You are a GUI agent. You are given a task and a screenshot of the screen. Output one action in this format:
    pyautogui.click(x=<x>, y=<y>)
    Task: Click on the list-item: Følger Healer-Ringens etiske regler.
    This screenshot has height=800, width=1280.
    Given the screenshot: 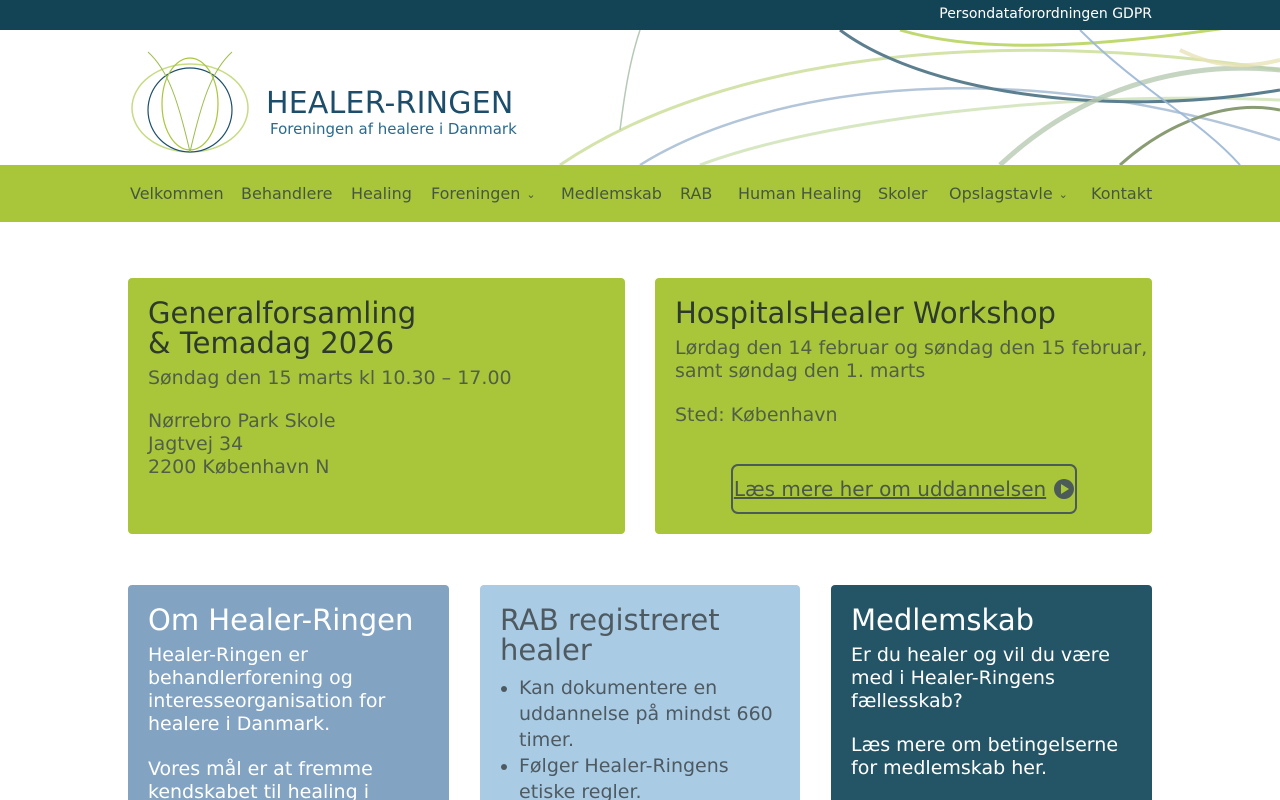 What is the action you would take?
    pyautogui.click(x=649, y=776)
    